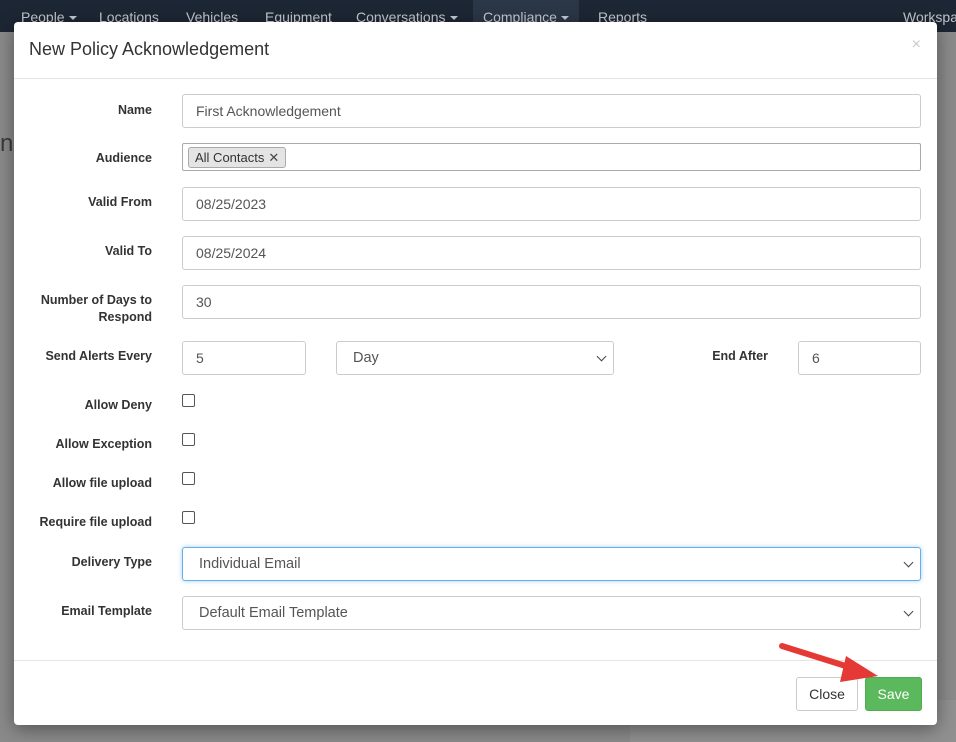 The height and width of the screenshot is (742, 956). What do you see at coordinates (551, 253) in the screenshot?
I see `valid-to-input: 08/25/2024` at bounding box center [551, 253].